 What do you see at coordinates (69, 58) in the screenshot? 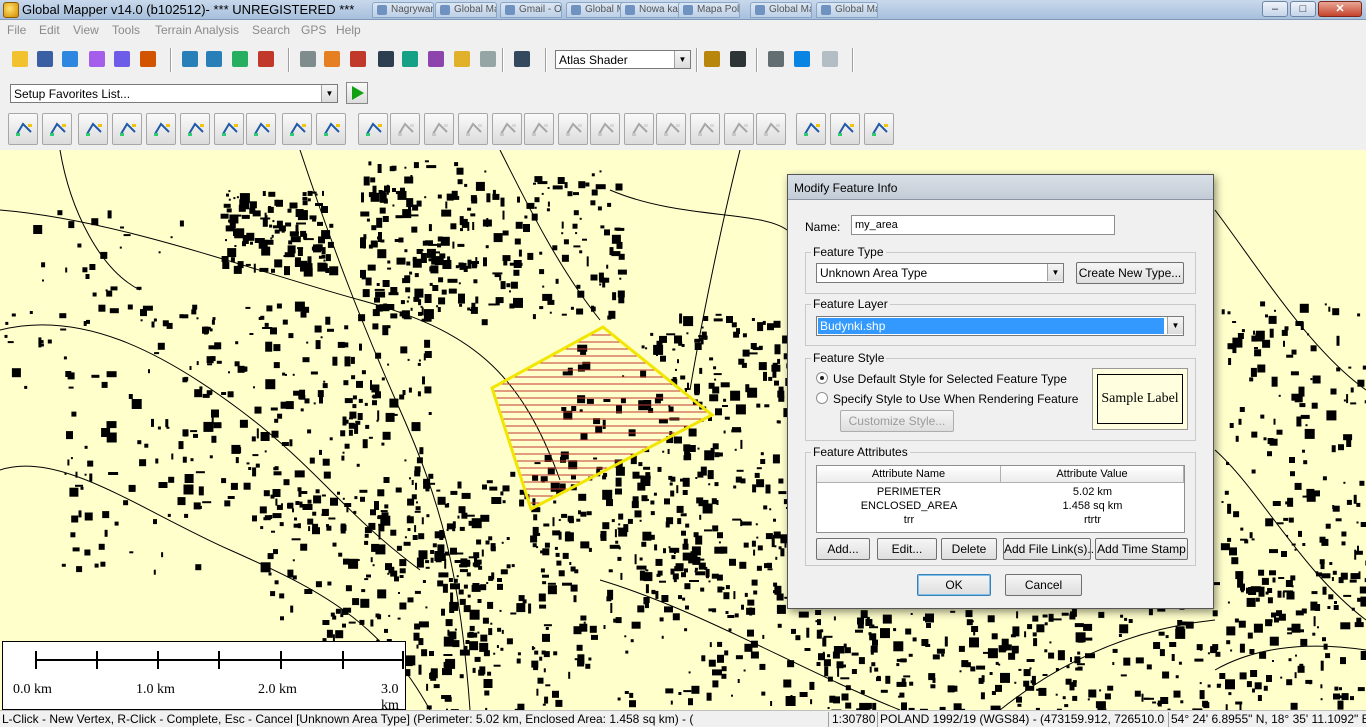
I see `globe-icon` at bounding box center [69, 58].